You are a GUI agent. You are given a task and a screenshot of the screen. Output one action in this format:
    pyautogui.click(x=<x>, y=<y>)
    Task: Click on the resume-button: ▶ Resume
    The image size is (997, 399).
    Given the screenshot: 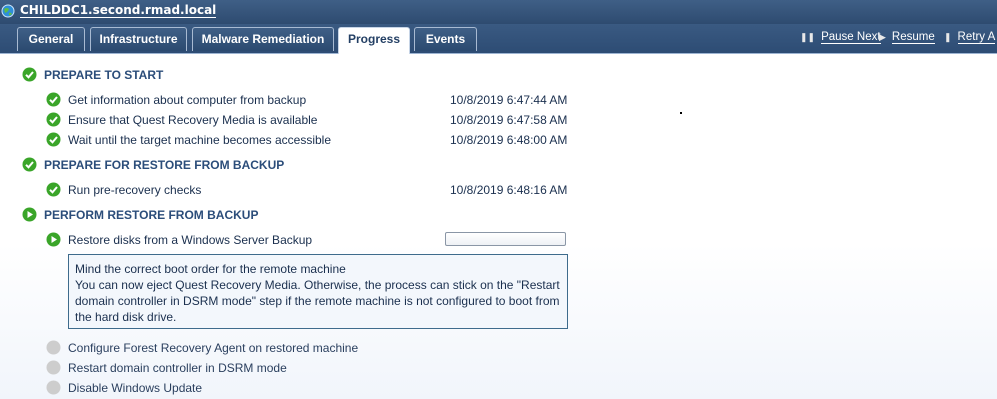 What is the action you would take?
    pyautogui.click(x=907, y=37)
    